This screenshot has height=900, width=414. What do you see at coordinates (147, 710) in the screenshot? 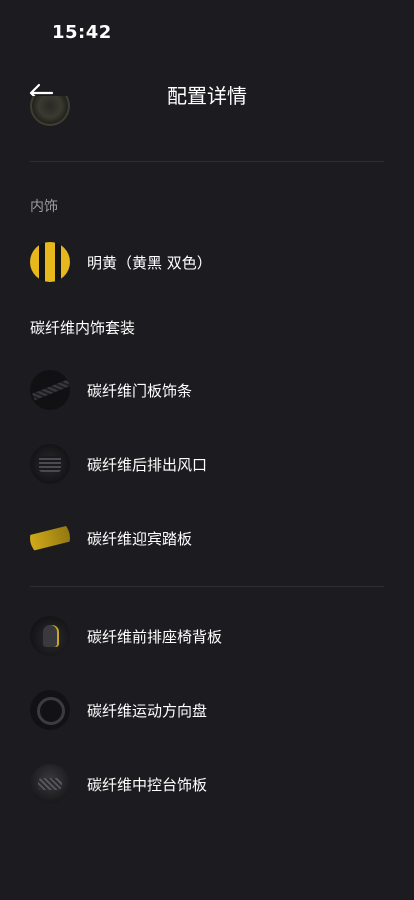
I see `item-label: 碳纤维运动方向盘` at bounding box center [147, 710].